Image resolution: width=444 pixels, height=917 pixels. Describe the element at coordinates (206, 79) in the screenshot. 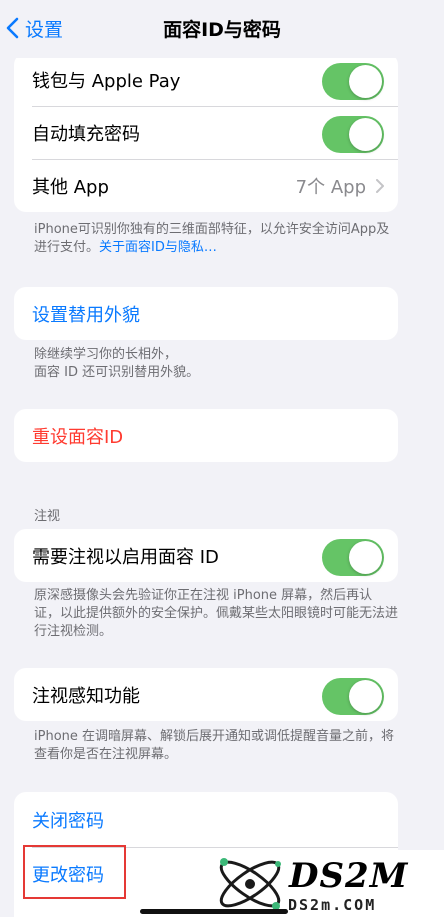

I see `wallet-apple-pay-row: 钱包与 Apple Pay` at that location.